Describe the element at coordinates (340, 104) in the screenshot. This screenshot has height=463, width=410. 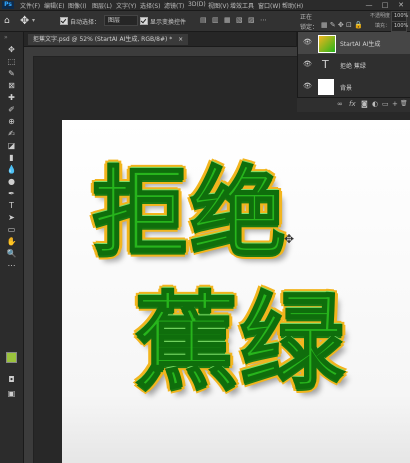
I see `link-icon: ∞` at that location.